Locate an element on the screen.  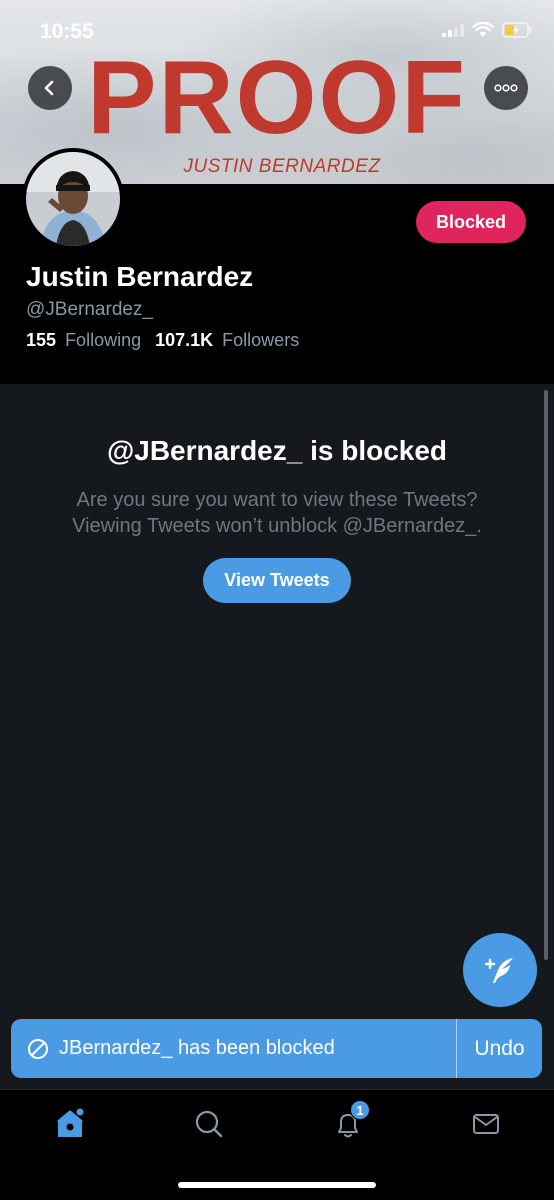
blocked-toast: JBernardez_ has been blocked Undo is located at coordinates (276, 1048).